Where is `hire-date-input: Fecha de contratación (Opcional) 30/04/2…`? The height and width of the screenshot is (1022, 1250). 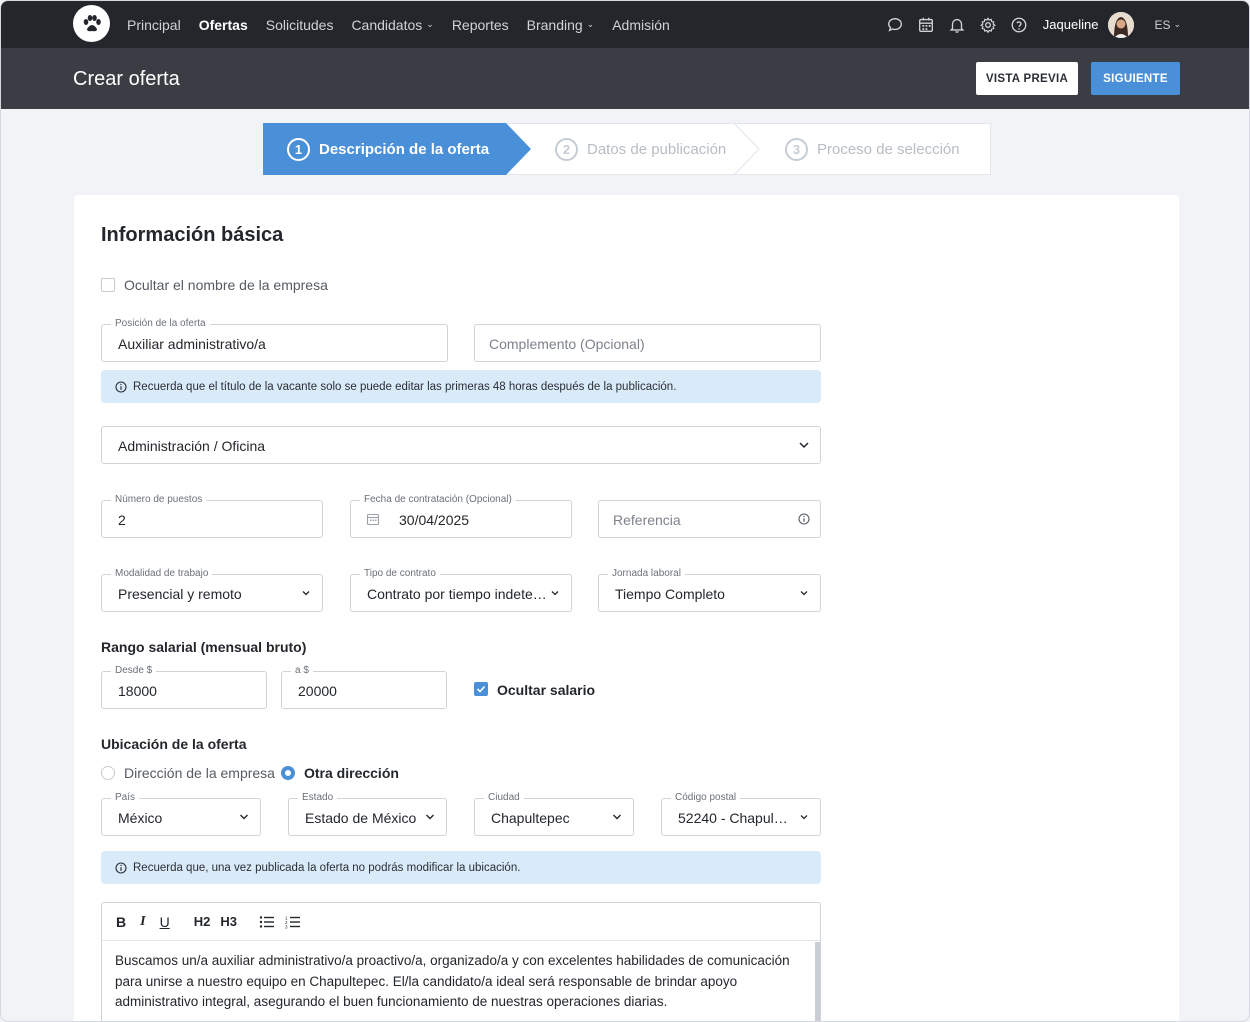 hire-date-input: Fecha de contratación (Opcional) 30/04/2… is located at coordinates (461, 516).